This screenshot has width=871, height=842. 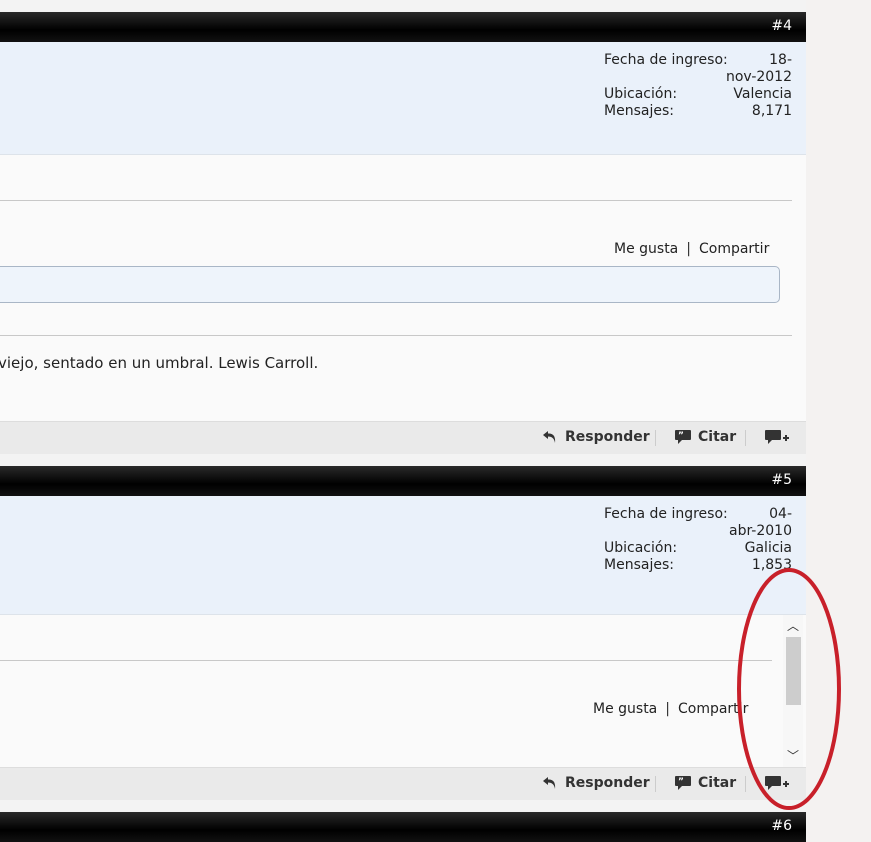 I want to click on join-date-value: 04-, so click(x=780, y=514).